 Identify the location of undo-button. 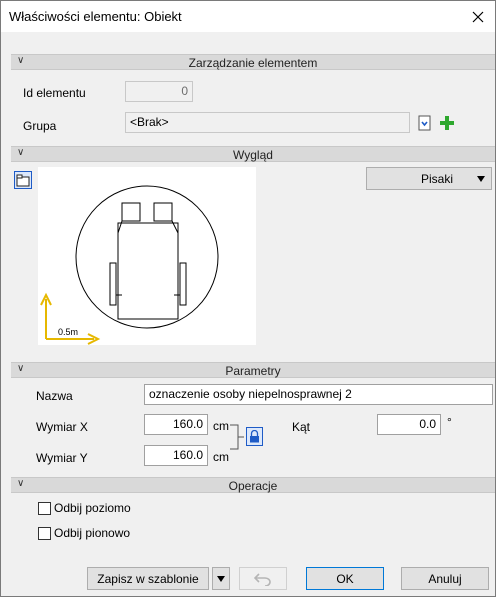
(263, 578).